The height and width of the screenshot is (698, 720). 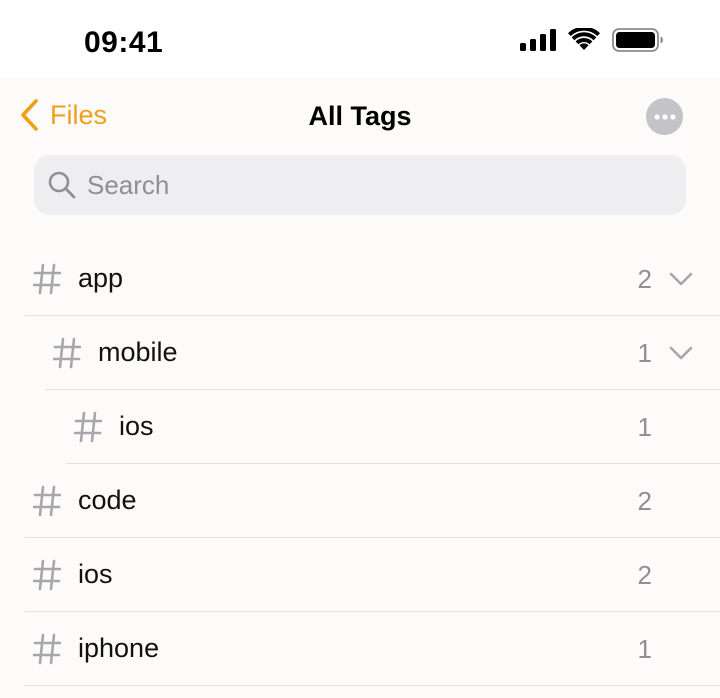 I want to click on back-button: Files, so click(x=63, y=115).